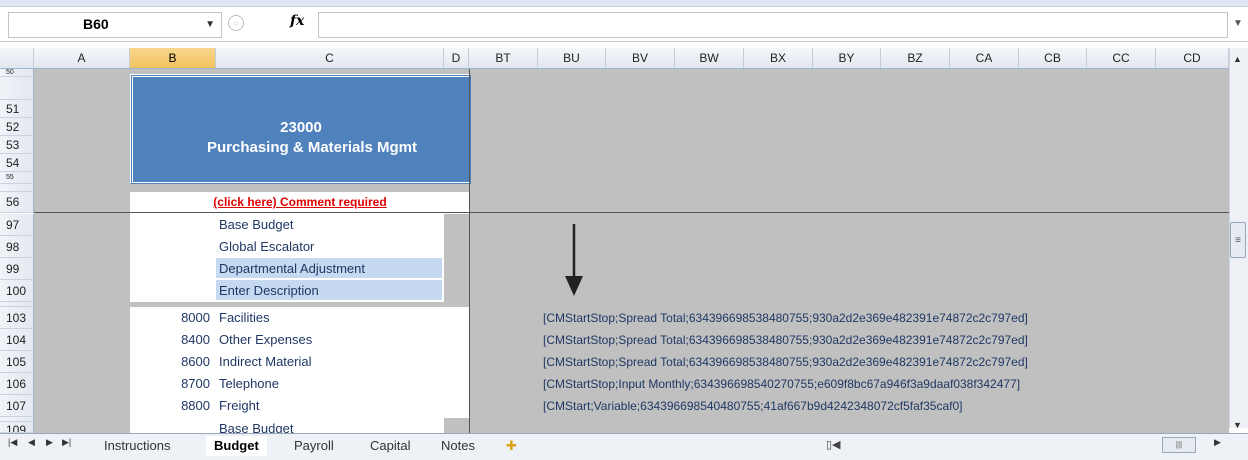 The width and height of the screenshot is (1248, 460). Describe the element at coordinates (17, 269) in the screenshot. I see `row-header: 99` at that location.